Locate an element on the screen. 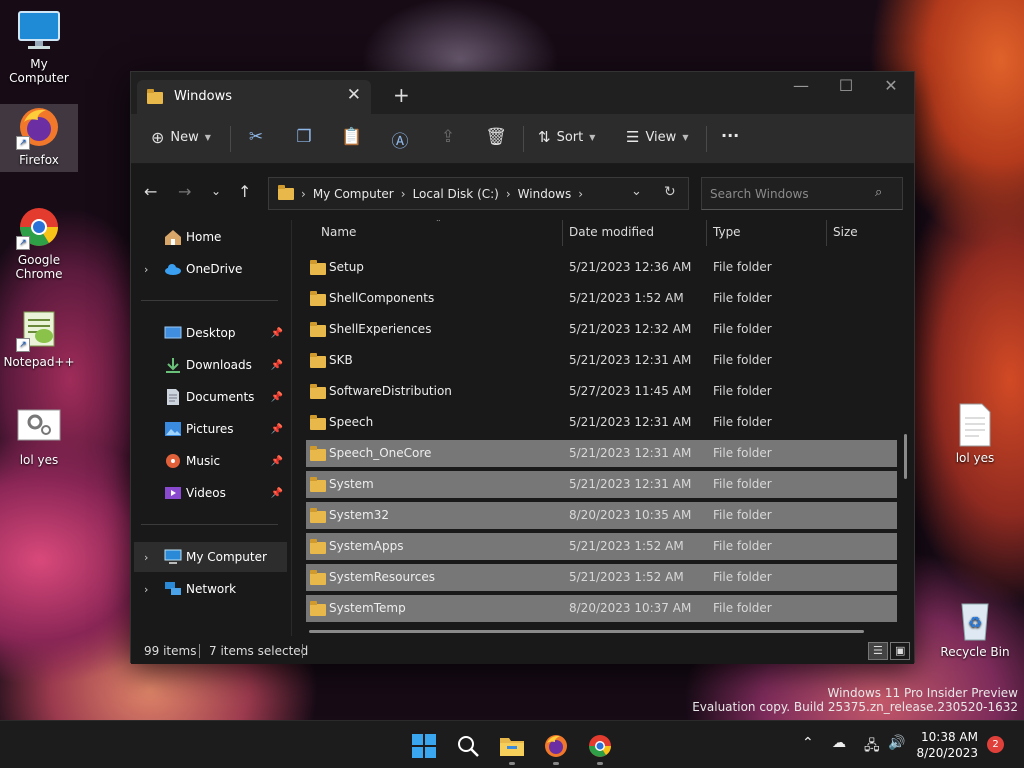 This screenshot has height=768, width=1024. shortcut-arrow-icon: ↗ is located at coordinates (23, 143).